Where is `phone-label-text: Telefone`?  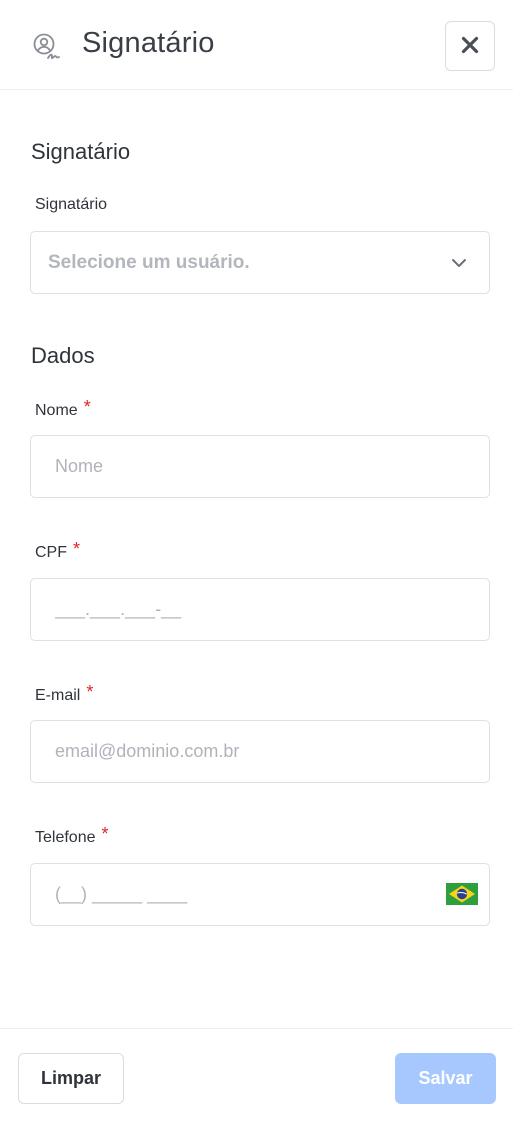
phone-label-text: Telefone is located at coordinates (65, 837).